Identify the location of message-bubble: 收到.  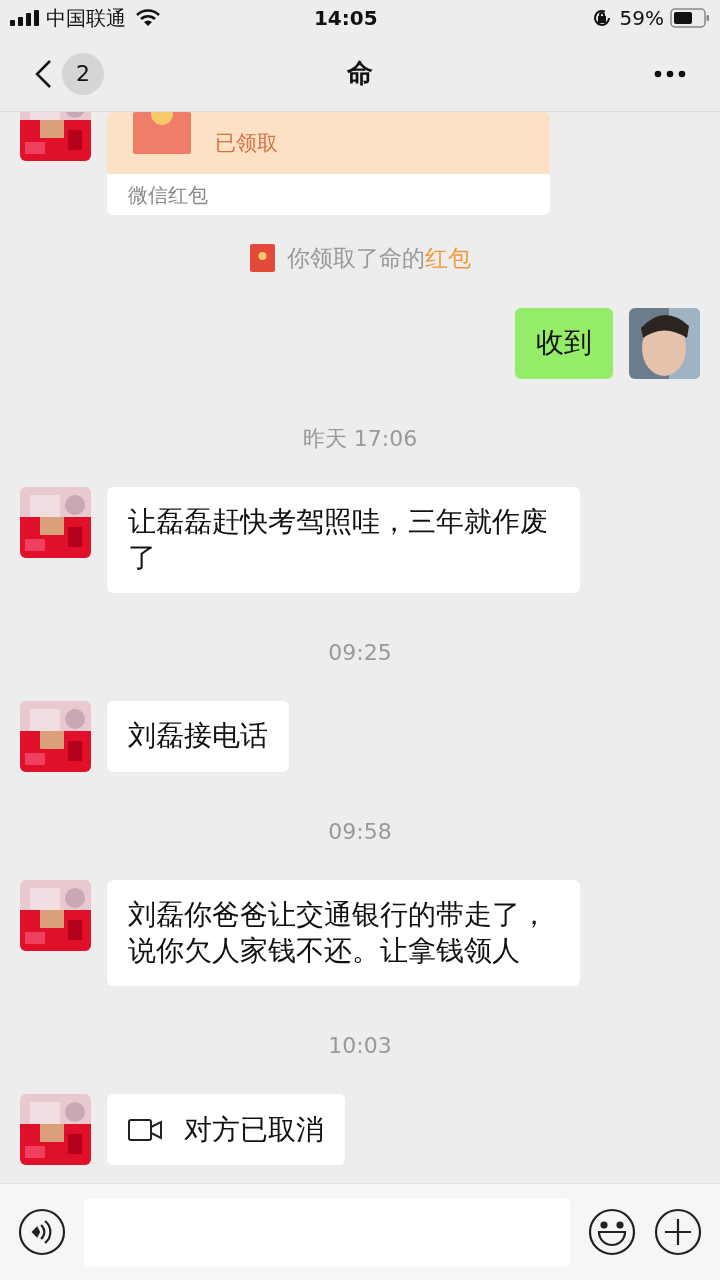
(564, 343).